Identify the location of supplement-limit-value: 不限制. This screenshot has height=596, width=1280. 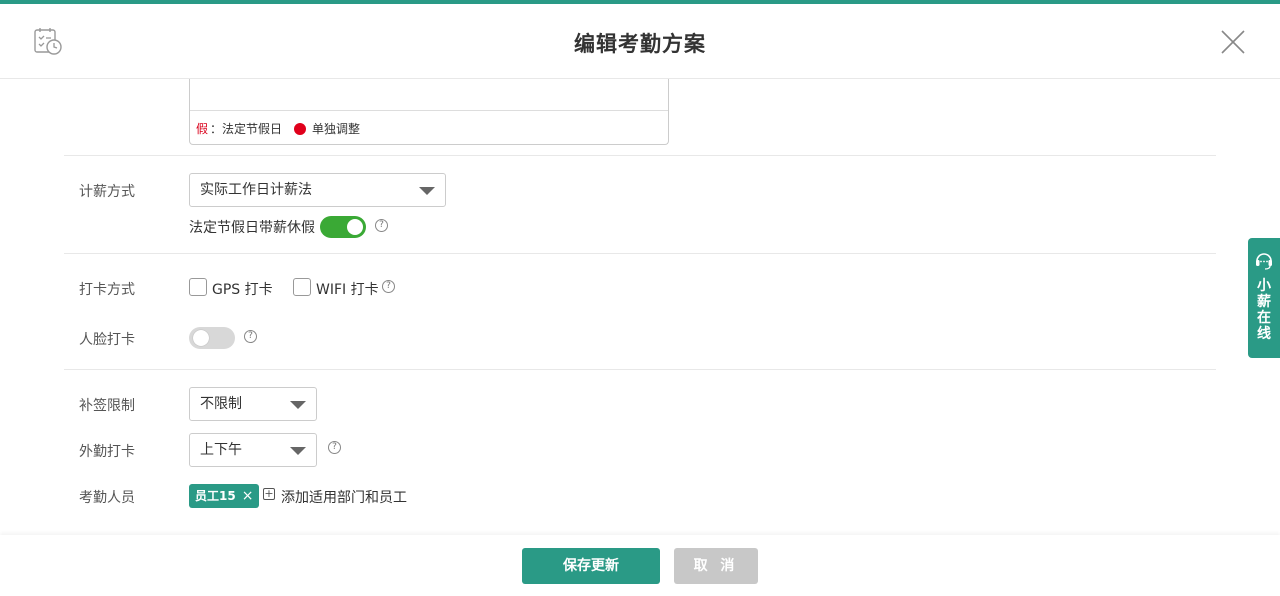
(221, 404).